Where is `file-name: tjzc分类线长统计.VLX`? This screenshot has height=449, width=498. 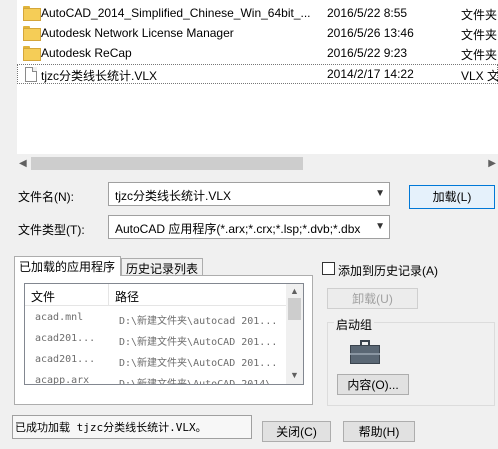 file-name: tjzc分类线长统计.VLX is located at coordinates (99, 76).